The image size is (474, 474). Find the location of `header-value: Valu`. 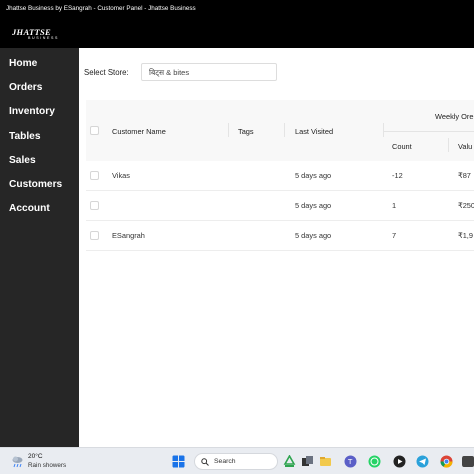

header-value: Valu is located at coordinates (465, 146).